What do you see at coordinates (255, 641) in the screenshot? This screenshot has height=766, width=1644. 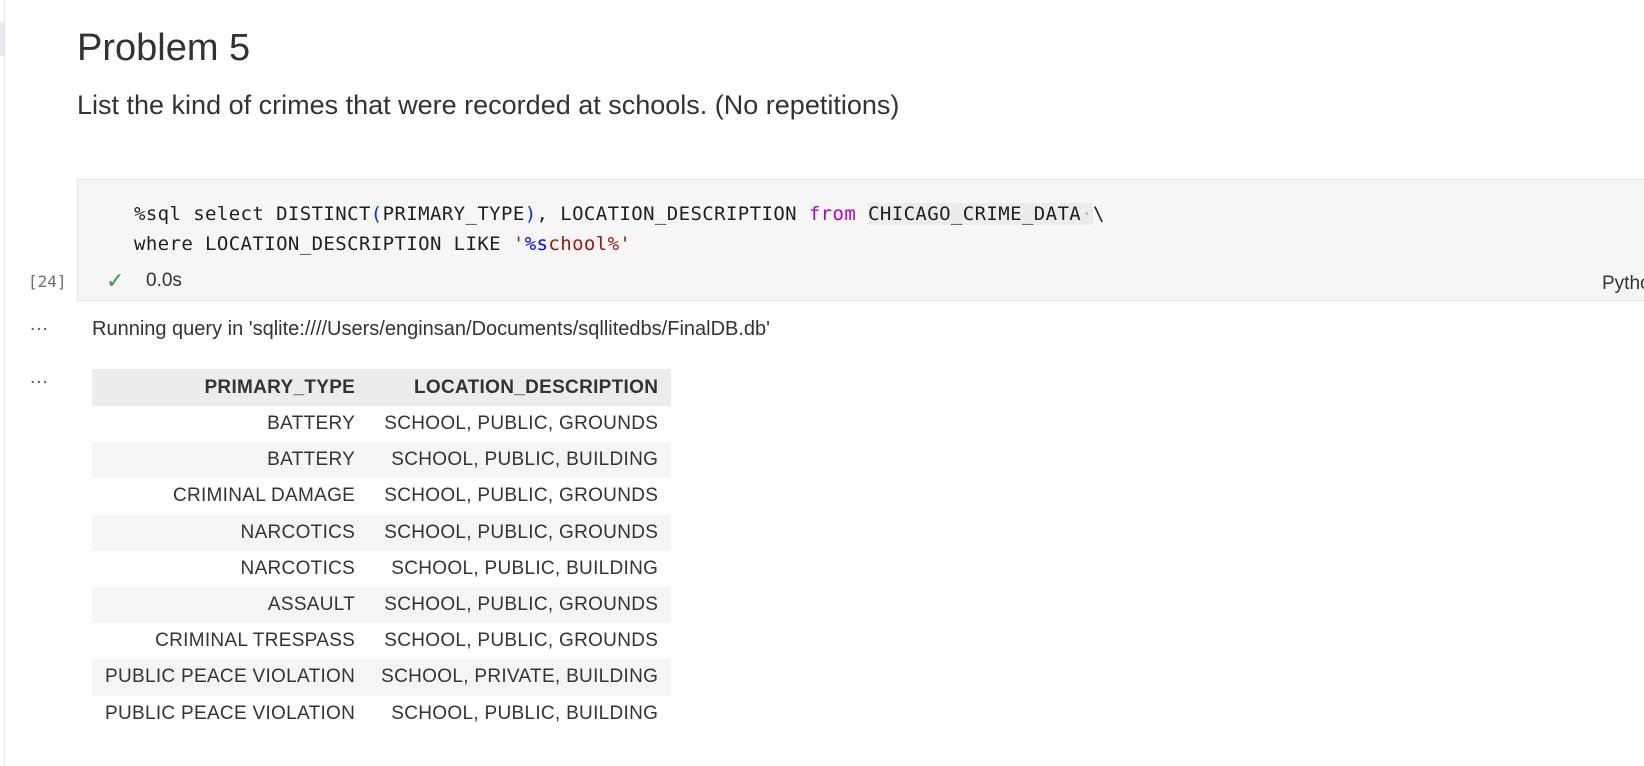 I see `table-cell: CRIMINAL TRESPASS` at bounding box center [255, 641].